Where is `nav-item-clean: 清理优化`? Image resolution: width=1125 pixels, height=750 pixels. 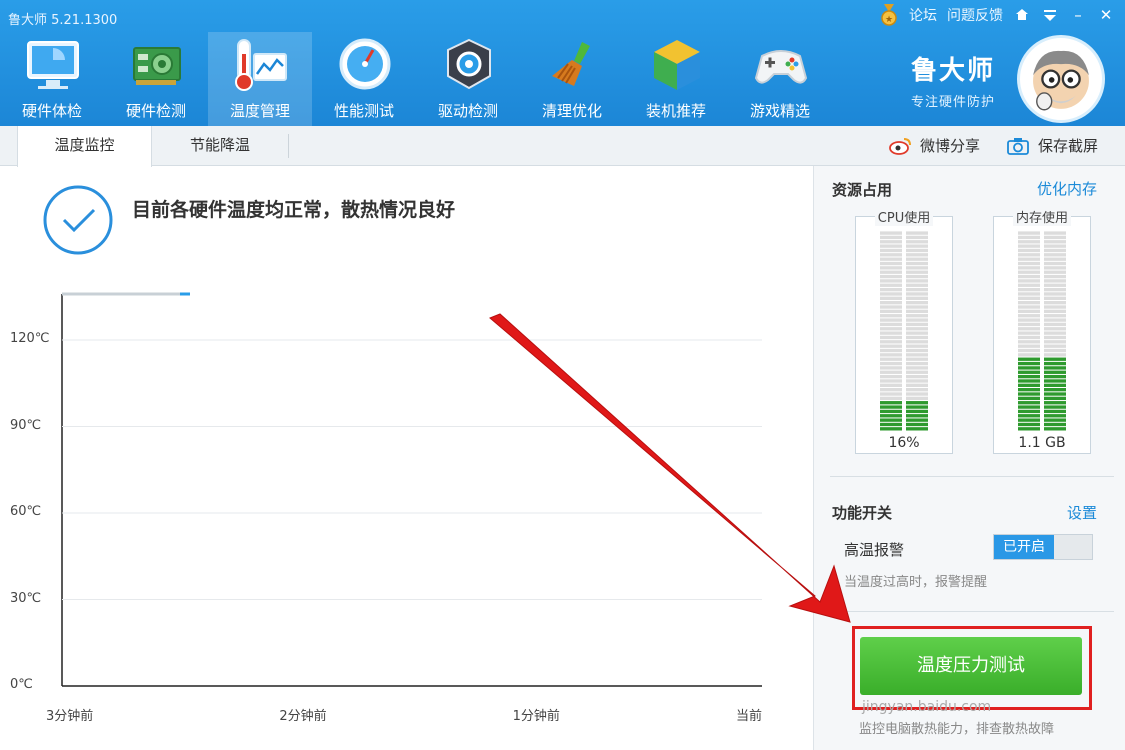 nav-item-clean: 清理优化 is located at coordinates (572, 79).